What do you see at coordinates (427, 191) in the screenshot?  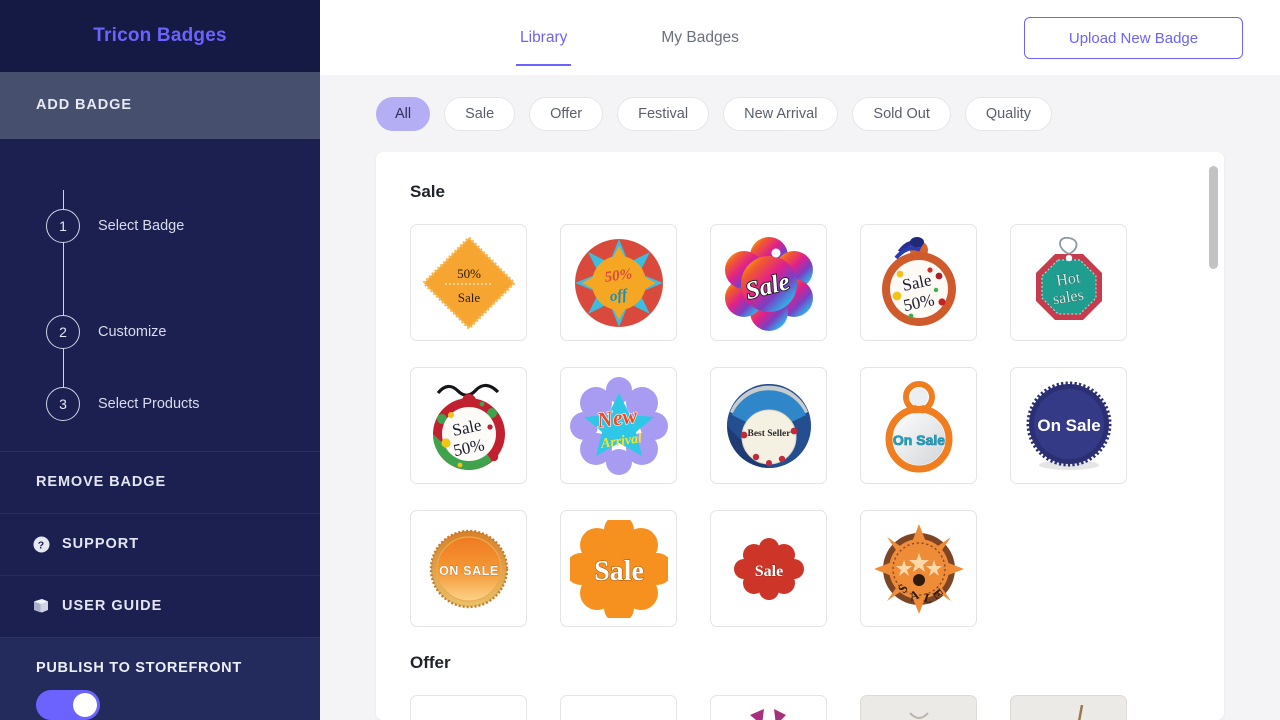 I see `group-title-sale: Sale` at bounding box center [427, 191].